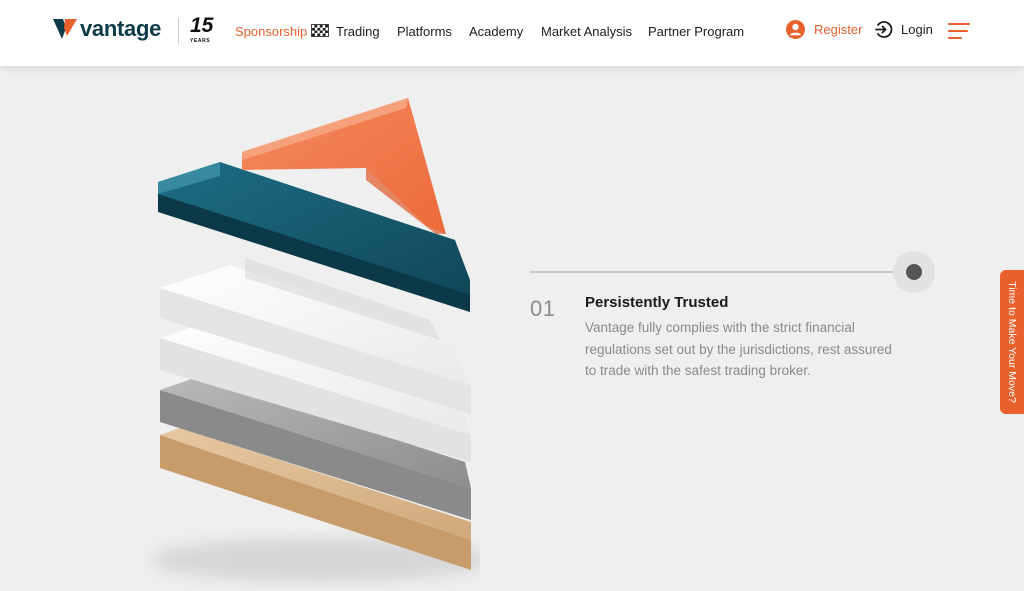  Describe the element at coordinates (202, 25) in the screenshot. I see `badge-number: 15` at that location.